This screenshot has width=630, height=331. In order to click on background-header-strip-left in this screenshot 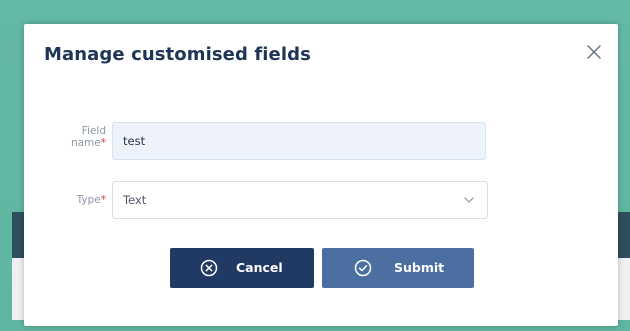, I will do `click(18, 235)`.